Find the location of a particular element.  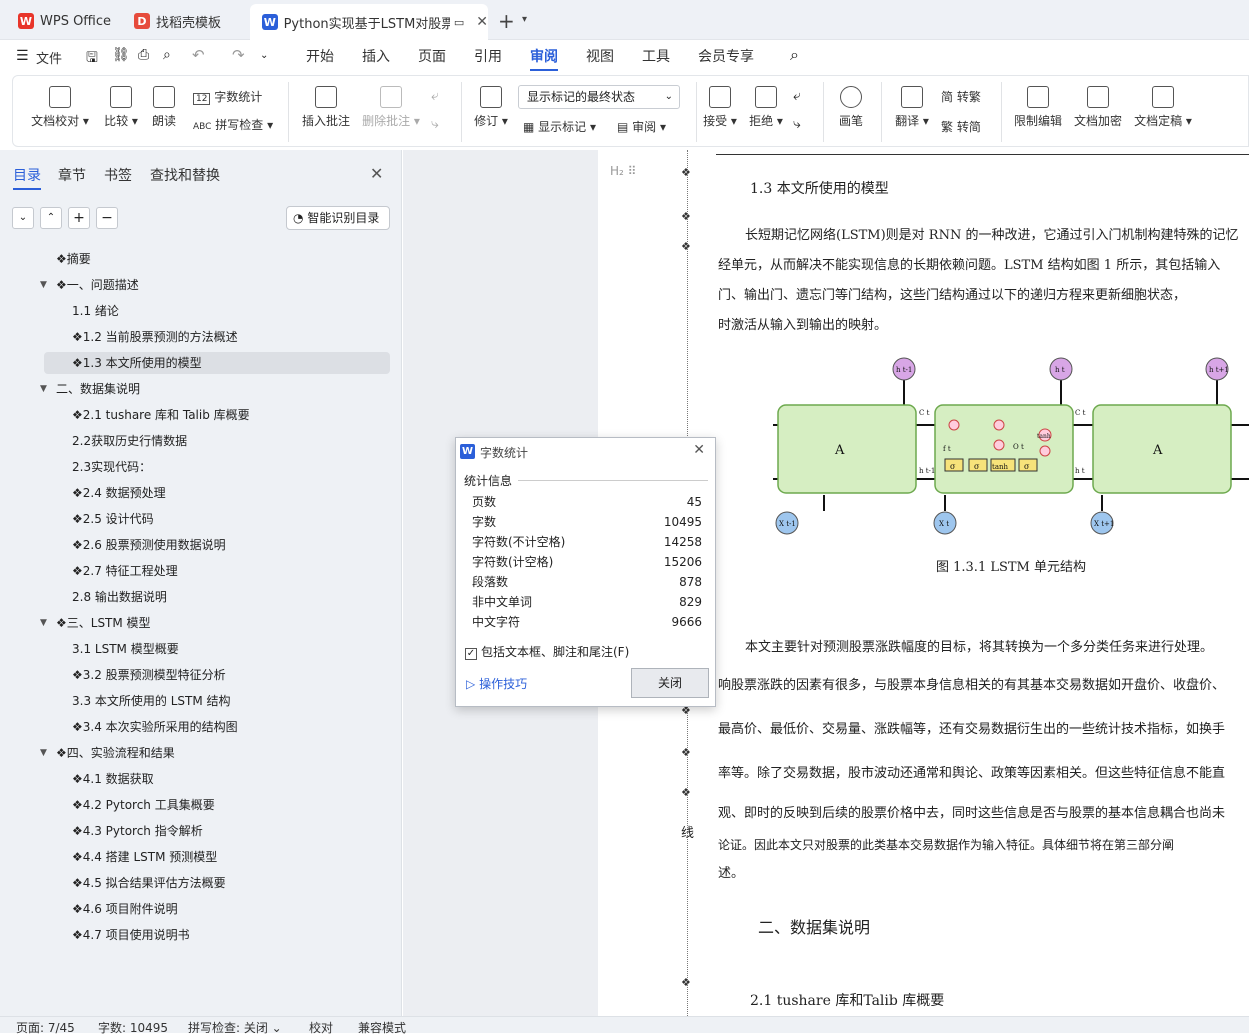

tab-toc: 目录 is located at coordinates (27, 177).